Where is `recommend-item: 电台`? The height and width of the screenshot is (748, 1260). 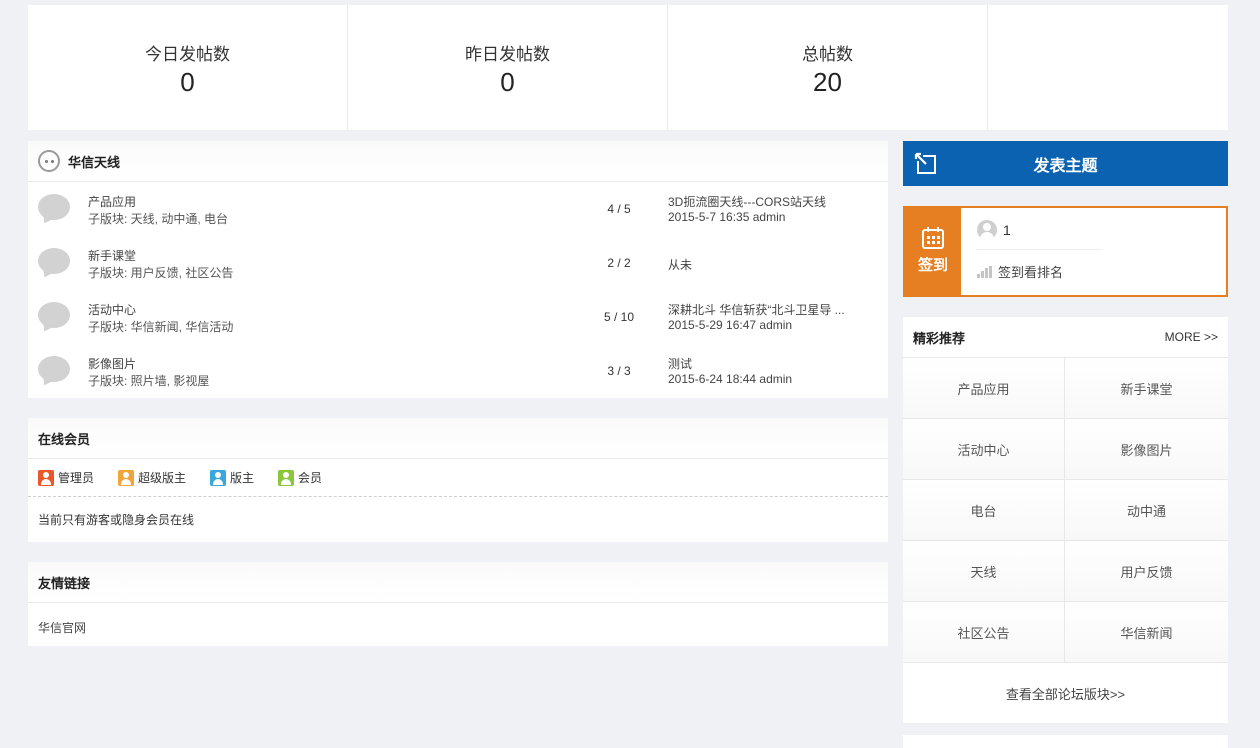
recommend-item: 电台 is located at coordinates (984, 510).